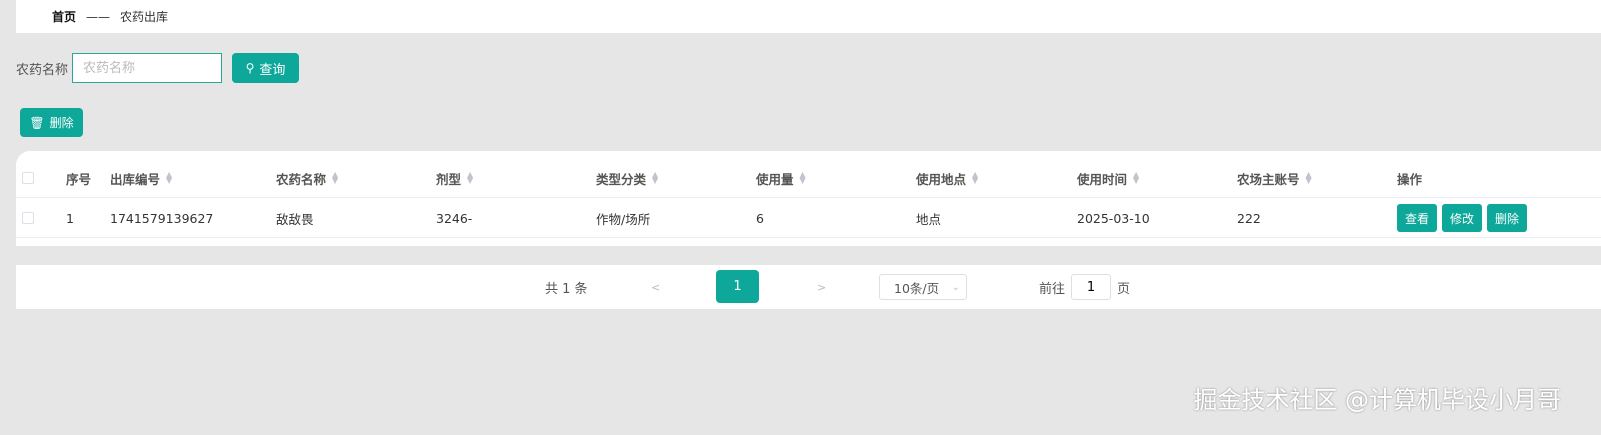 This screenshot has width=1601, height=435. What do you see at coordinates (70, 218) in the screenshot?
I see `cell-index: 1` at bounding box center [70, 218].